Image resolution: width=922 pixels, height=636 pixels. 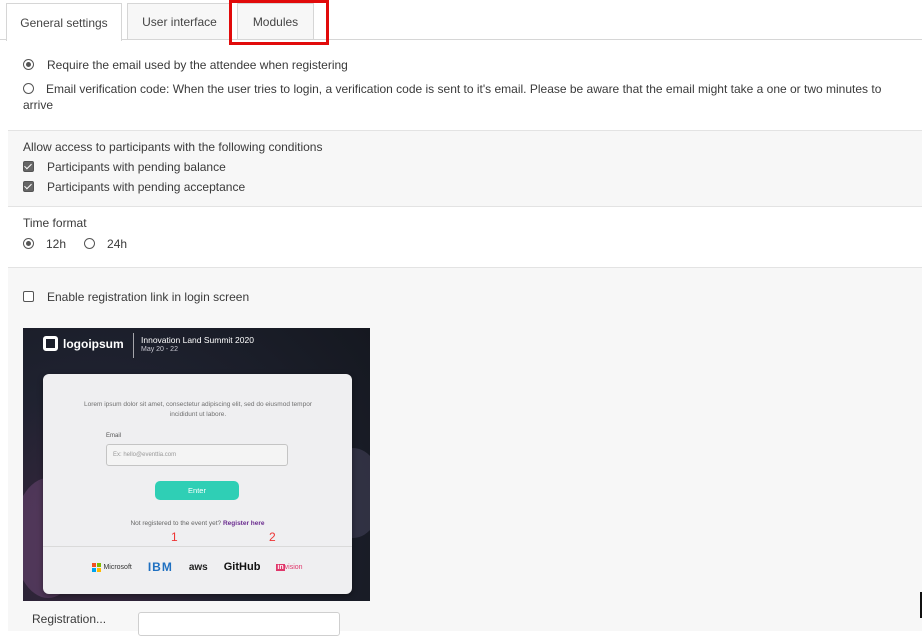 I want to click on preview-enter-button: Enter, so click(x=197, y=490).